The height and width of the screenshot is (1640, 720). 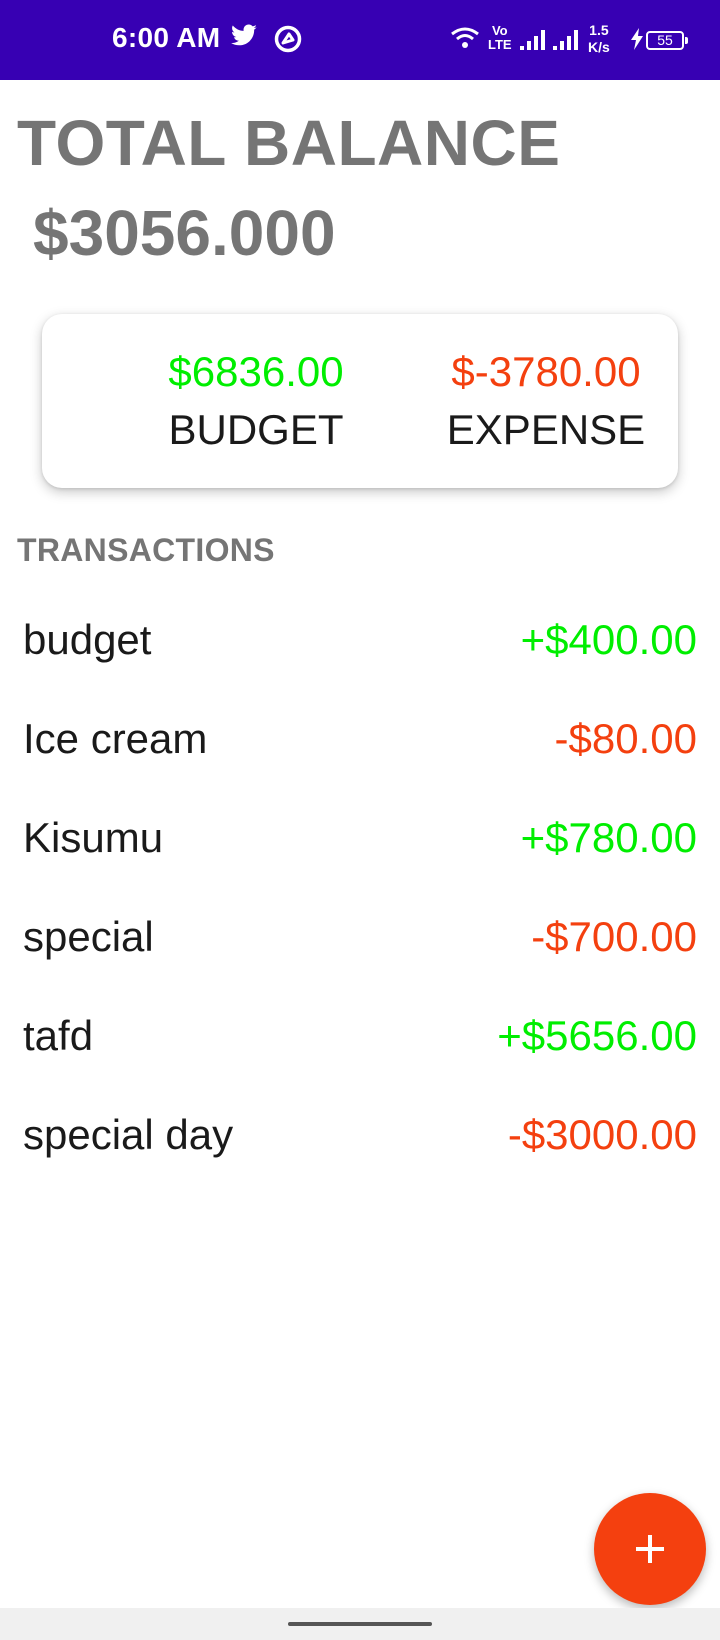 What do you see at coordinates (360, 40) in the screenshot?
I see `status-bar: 6:00 AM Vo LTE 1.5 K/s 55` at bounding box center [360, 40].